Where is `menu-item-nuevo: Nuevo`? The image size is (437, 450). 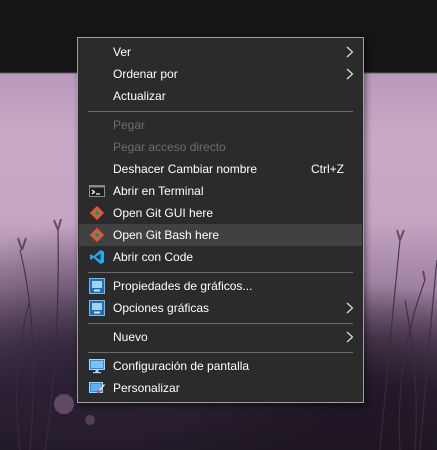 menu-item-nuevo: Nuevo is located at coordinates (220, 337).